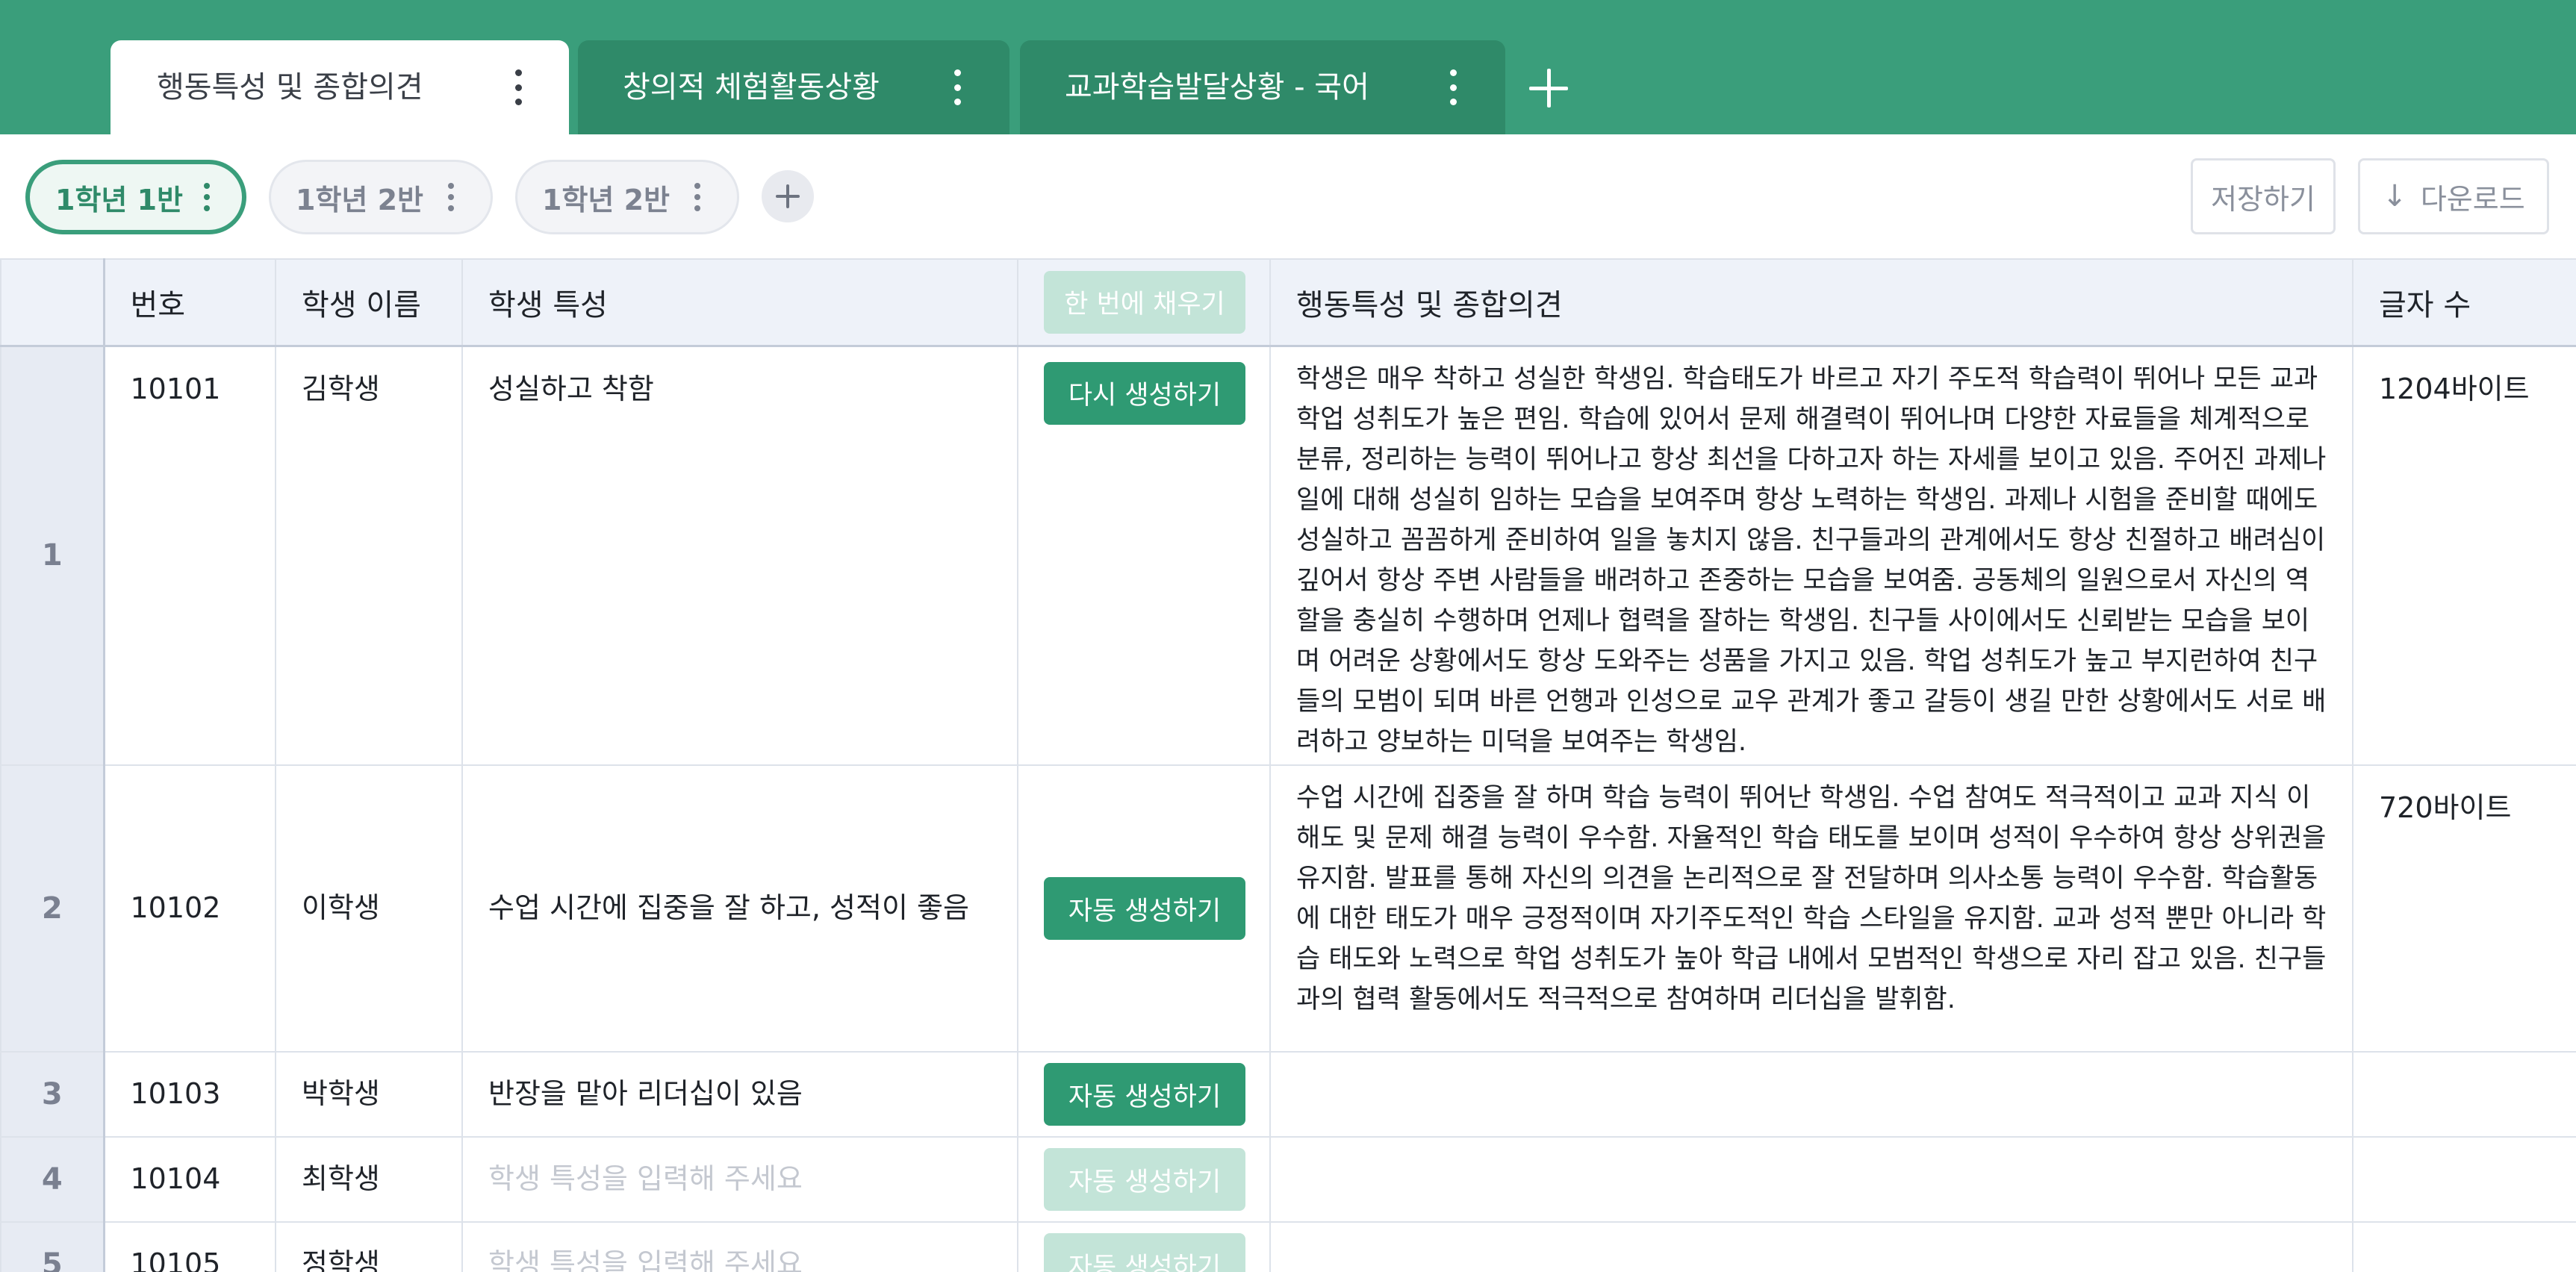  What do you see at coordinates (52, 908) in the screenshot?
I see `row-index: 2` at bounding box center [52, 908].